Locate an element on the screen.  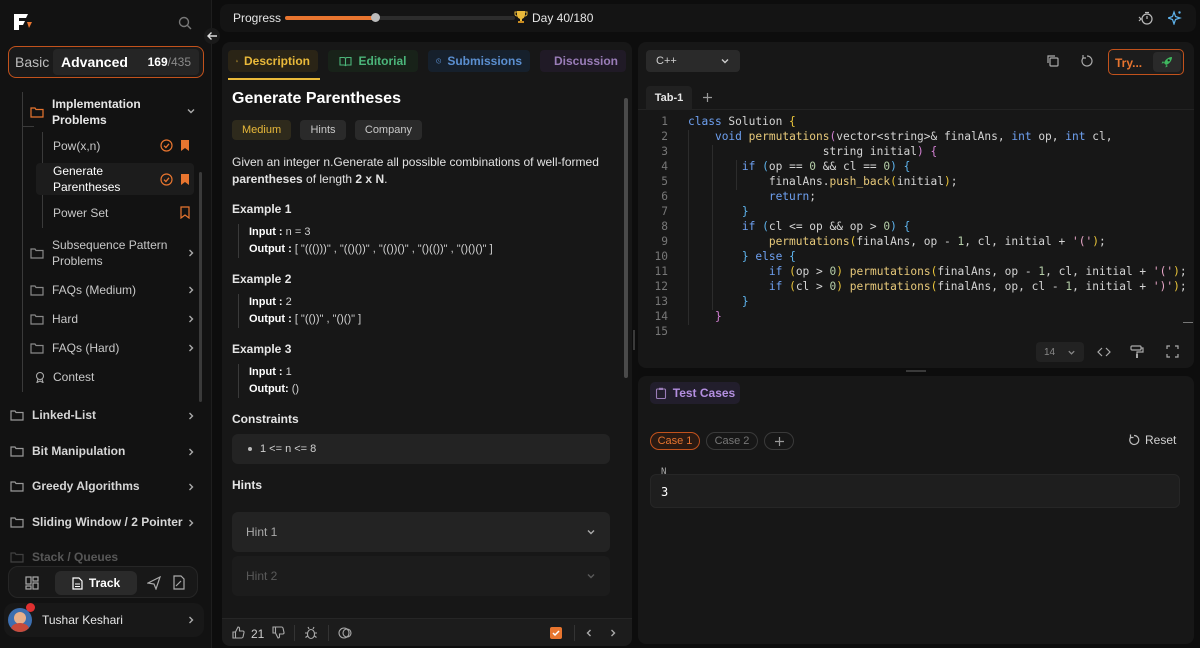
editor-tab-1: Tab-1 is located at coordinates (669, 98).